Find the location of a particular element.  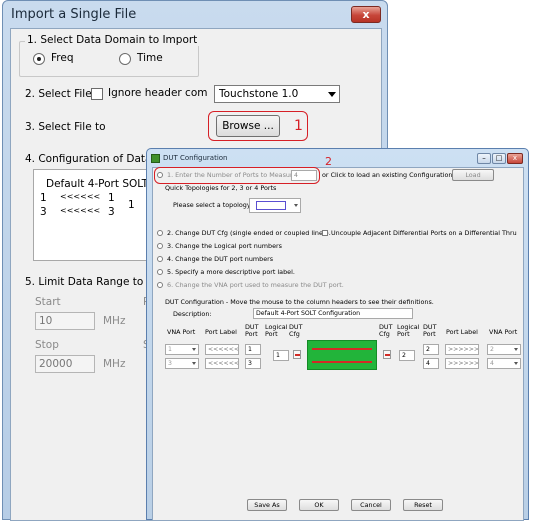

load-button: Load is located at coordinates (473, 175).